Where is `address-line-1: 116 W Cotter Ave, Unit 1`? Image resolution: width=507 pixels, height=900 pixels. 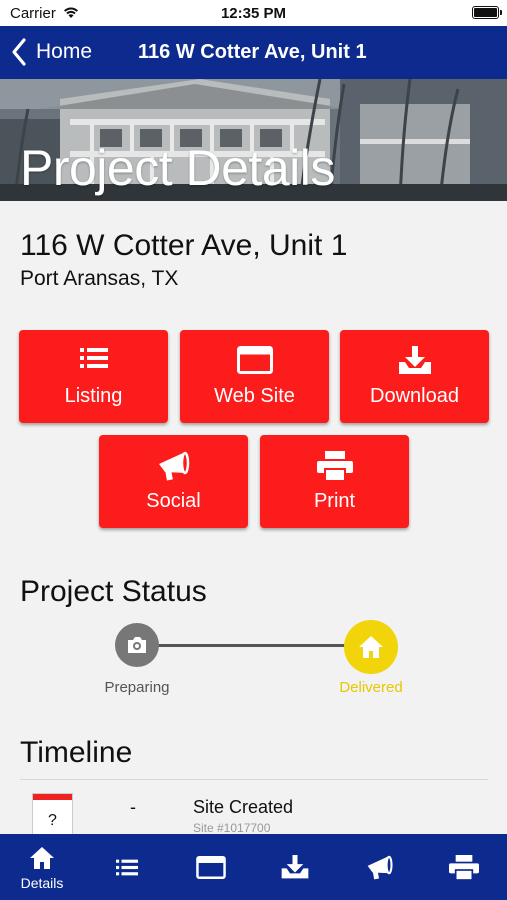 address-line-1: 116 W Cotter Ave, Unit 1 is located at coordinates (184, 245).